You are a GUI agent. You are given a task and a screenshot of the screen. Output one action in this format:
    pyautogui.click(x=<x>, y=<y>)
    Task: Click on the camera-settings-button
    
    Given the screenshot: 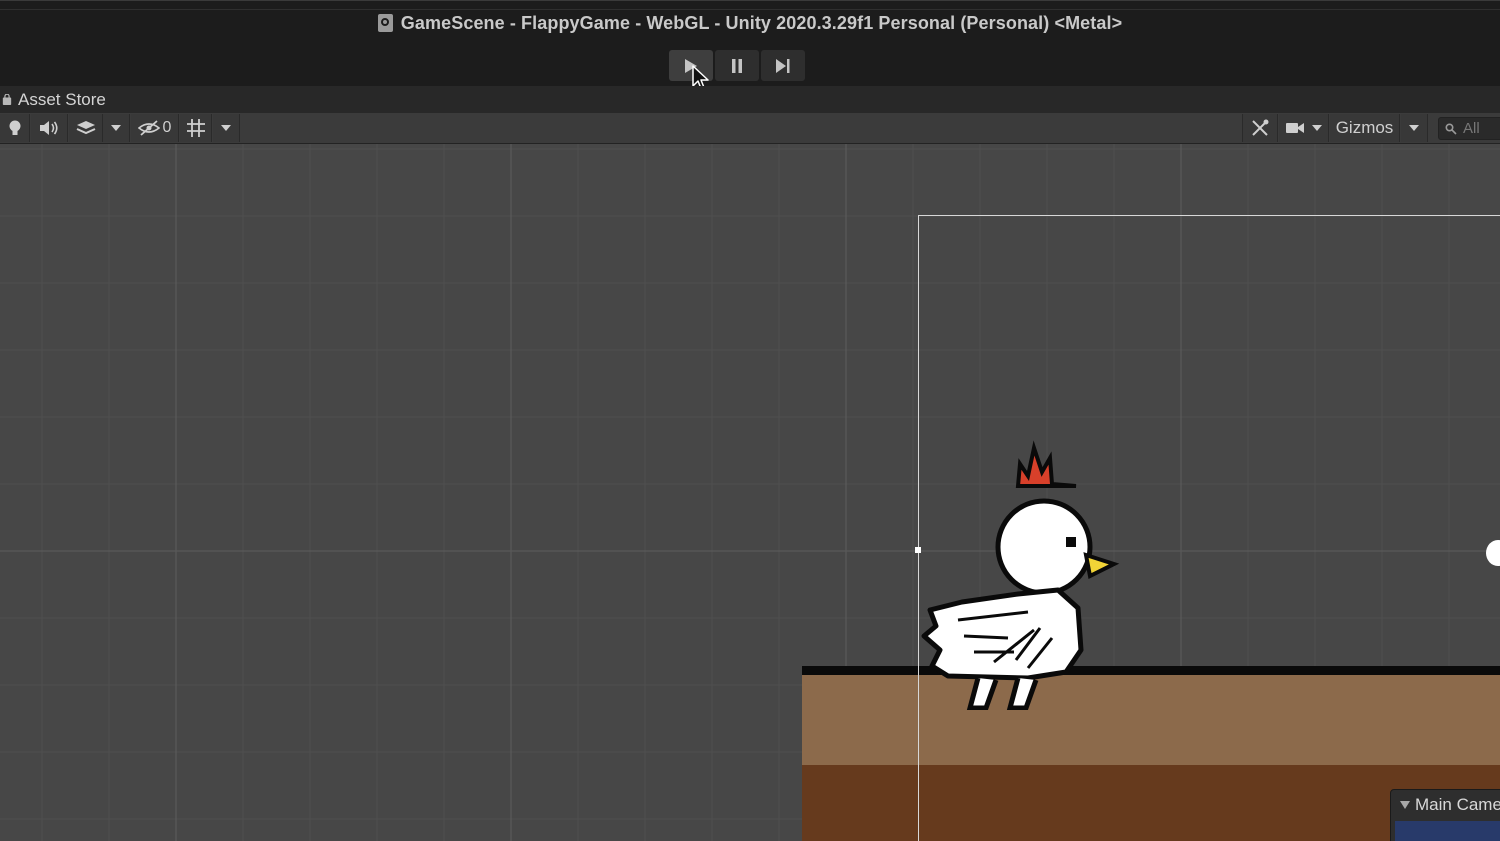 What is the action you would take?
    pyautogui.click(x=1304, y=128)
    